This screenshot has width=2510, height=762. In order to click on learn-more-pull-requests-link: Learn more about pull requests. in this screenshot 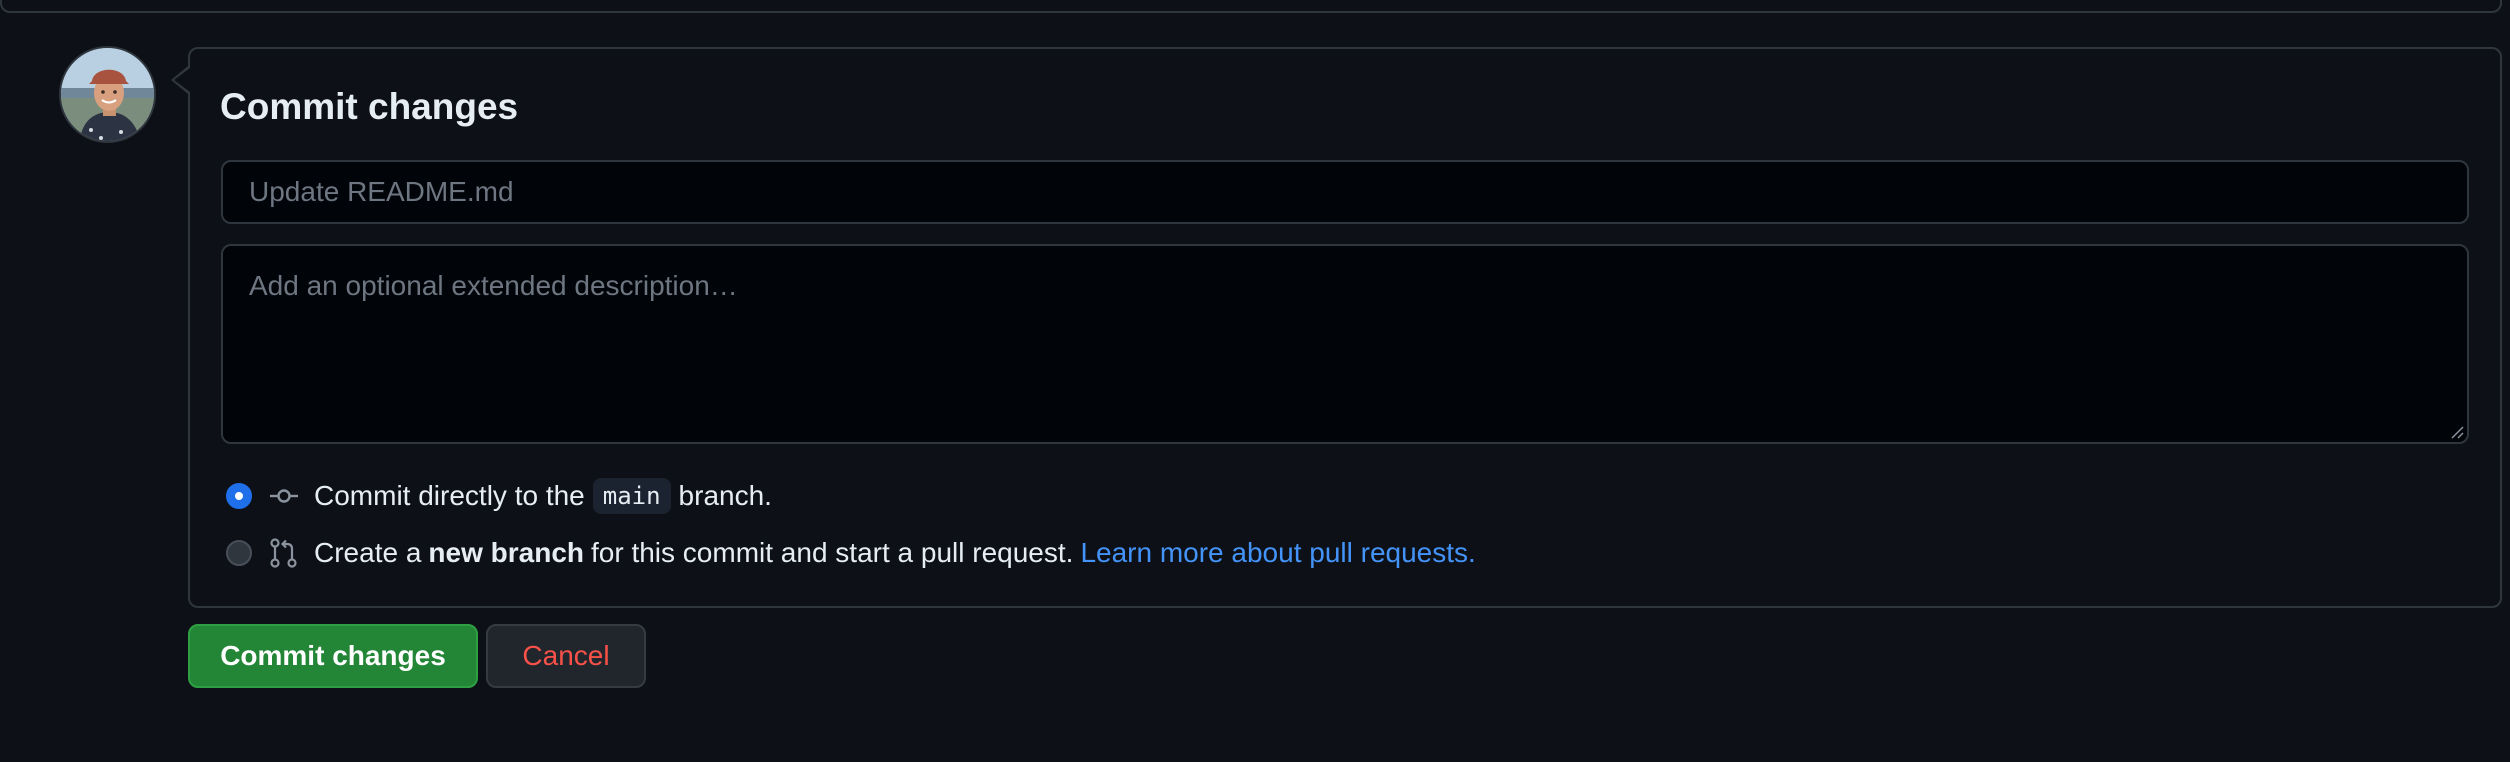, I will do `click(1277, 553)`.